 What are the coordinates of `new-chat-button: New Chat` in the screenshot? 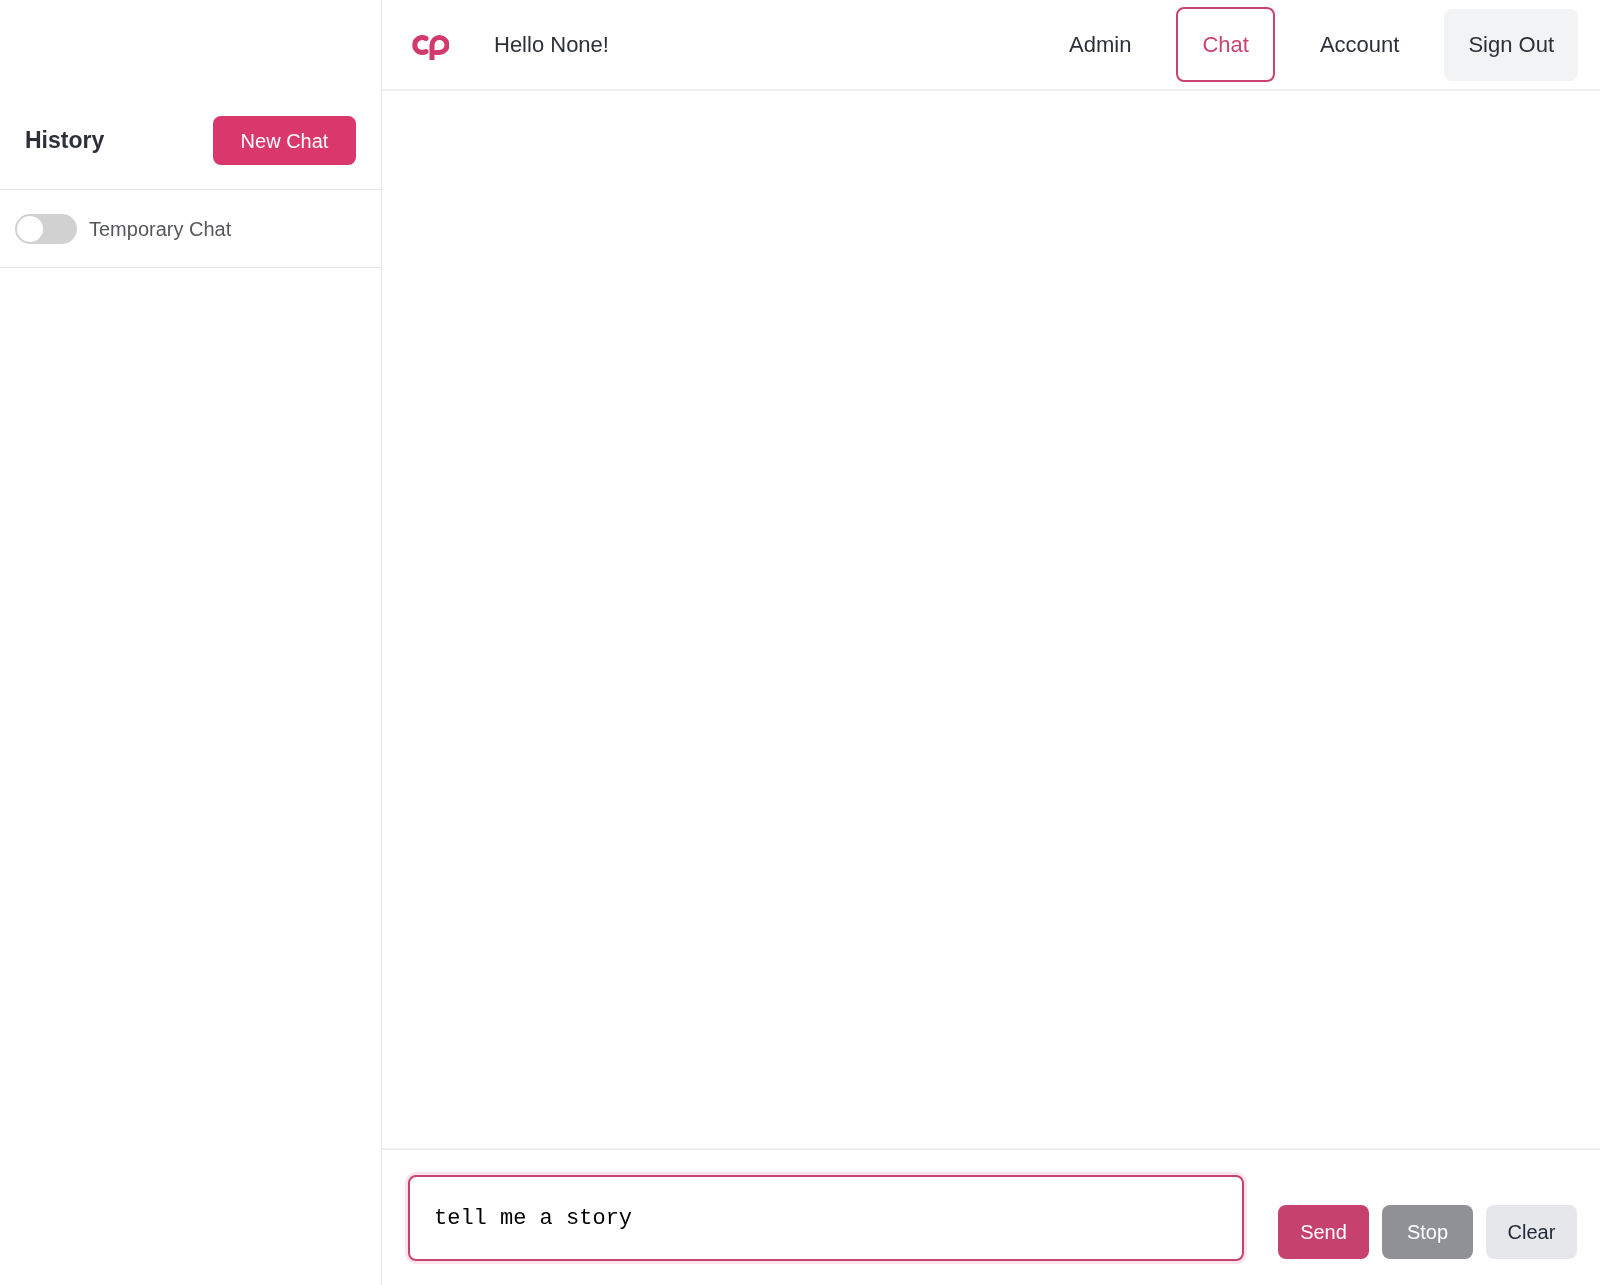 It's located at (284, 140).